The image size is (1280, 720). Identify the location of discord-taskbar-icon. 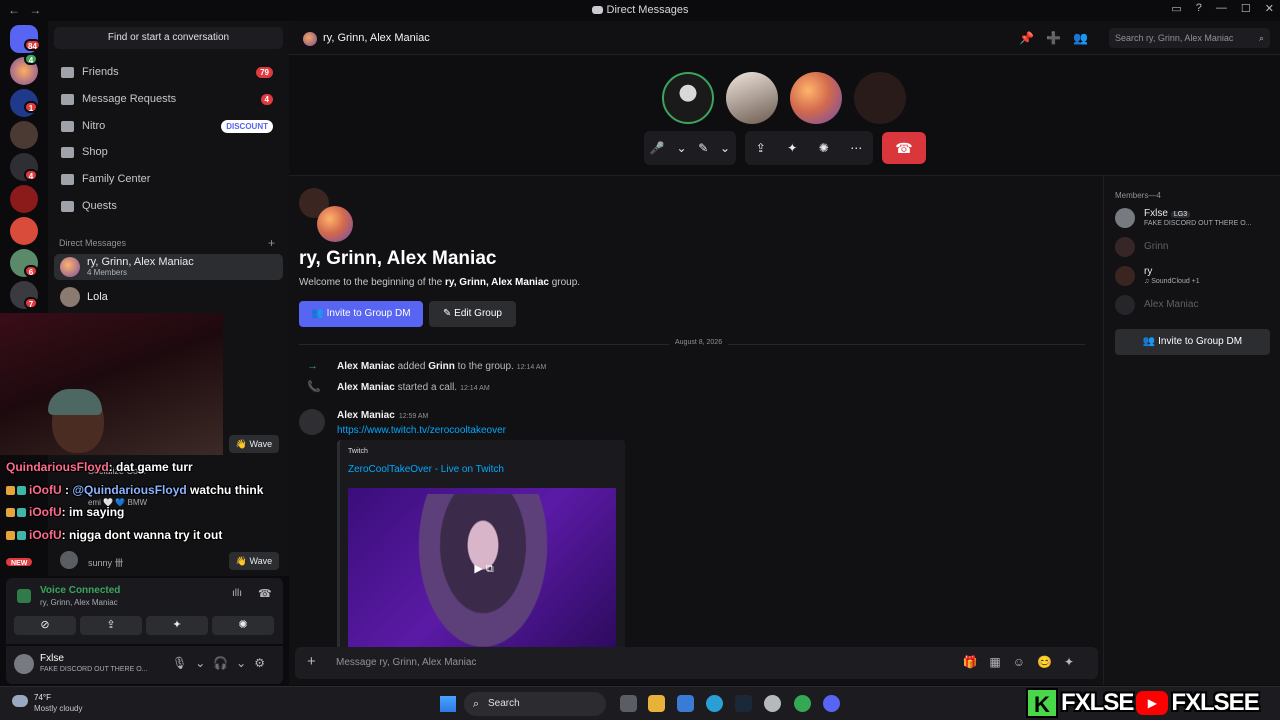
(831, 703).